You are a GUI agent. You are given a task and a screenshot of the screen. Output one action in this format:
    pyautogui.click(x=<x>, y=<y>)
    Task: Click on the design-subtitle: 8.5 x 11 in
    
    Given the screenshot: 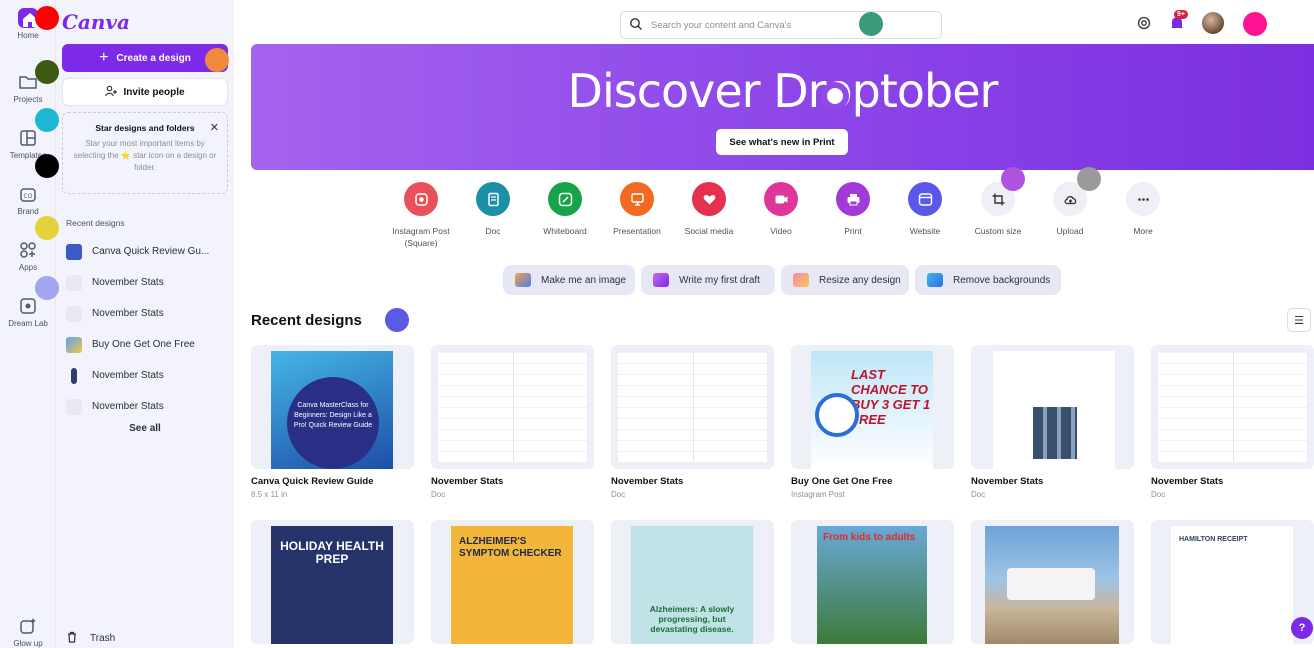 What is the action you would take?
    pyautogui.click(x=269, y=494)
    